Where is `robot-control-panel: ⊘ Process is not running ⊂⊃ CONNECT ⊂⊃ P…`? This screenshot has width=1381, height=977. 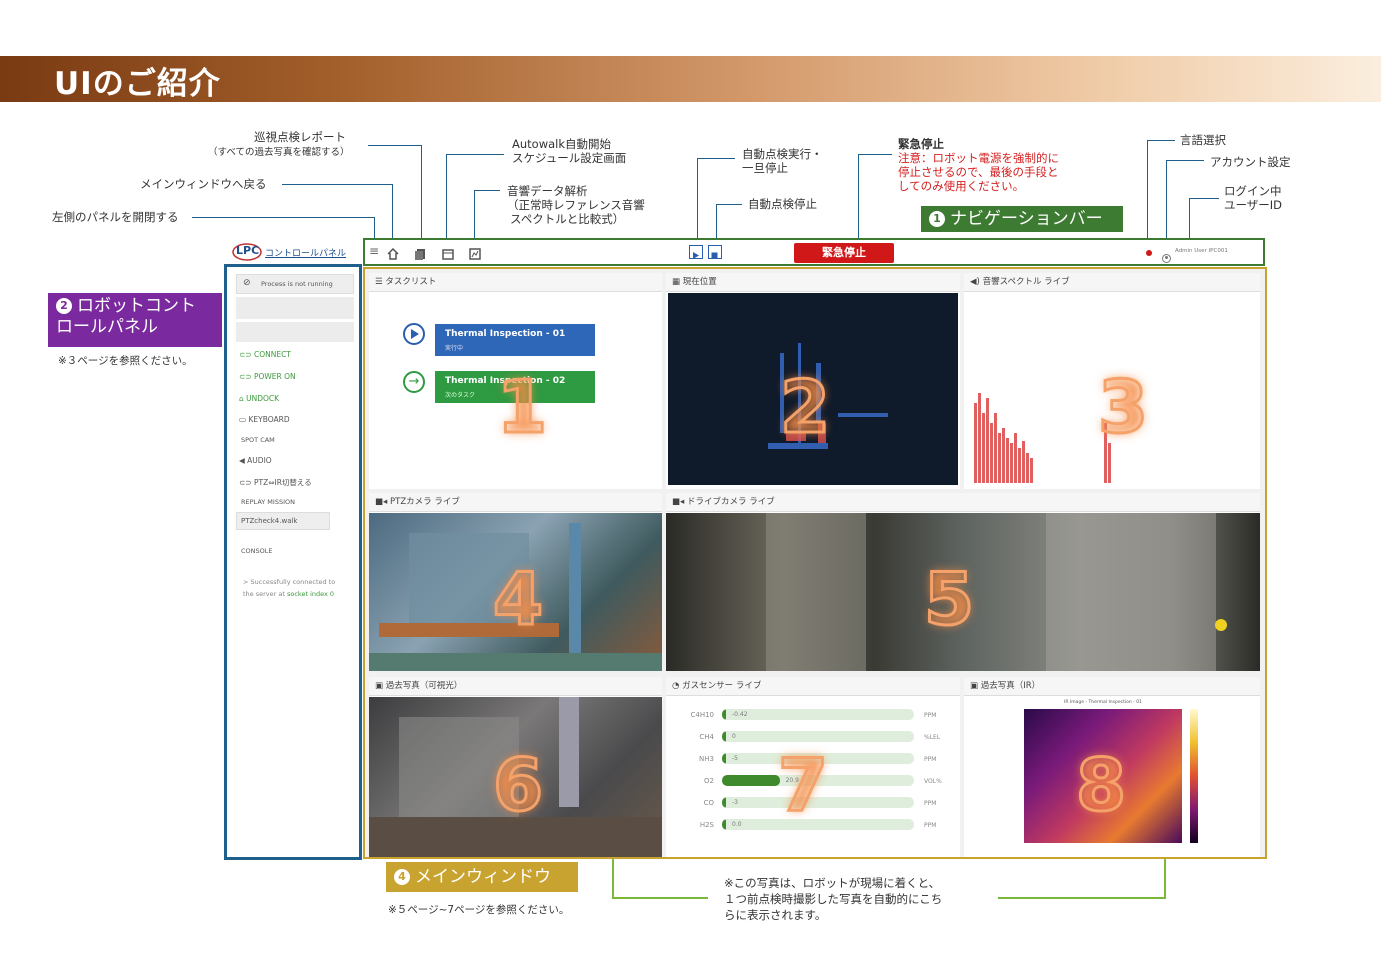 robot-control-panel: ⊘ Process is not running ⊂⊃ CONNECT ⊂⊃ P… is located at coordinates (293, 562).